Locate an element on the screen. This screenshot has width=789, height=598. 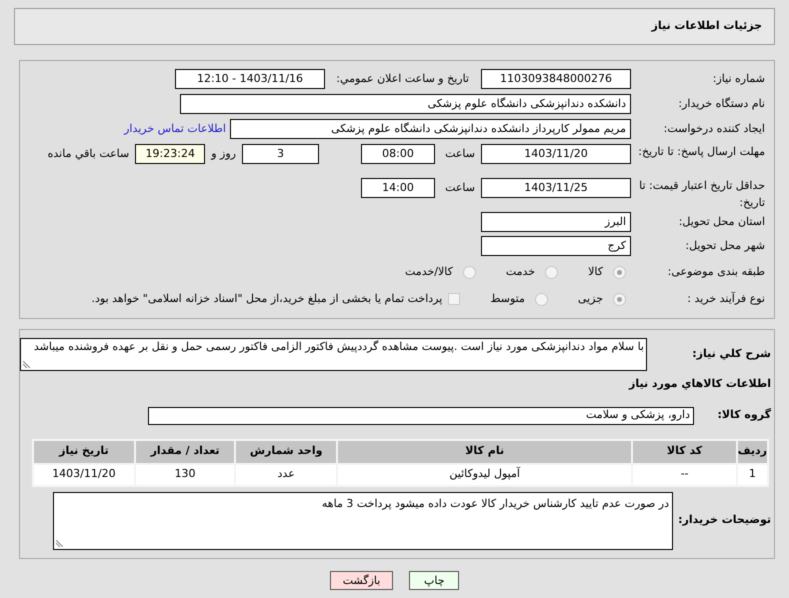
radio-label: کالا/خدمت is located at coordinates (429, 272).